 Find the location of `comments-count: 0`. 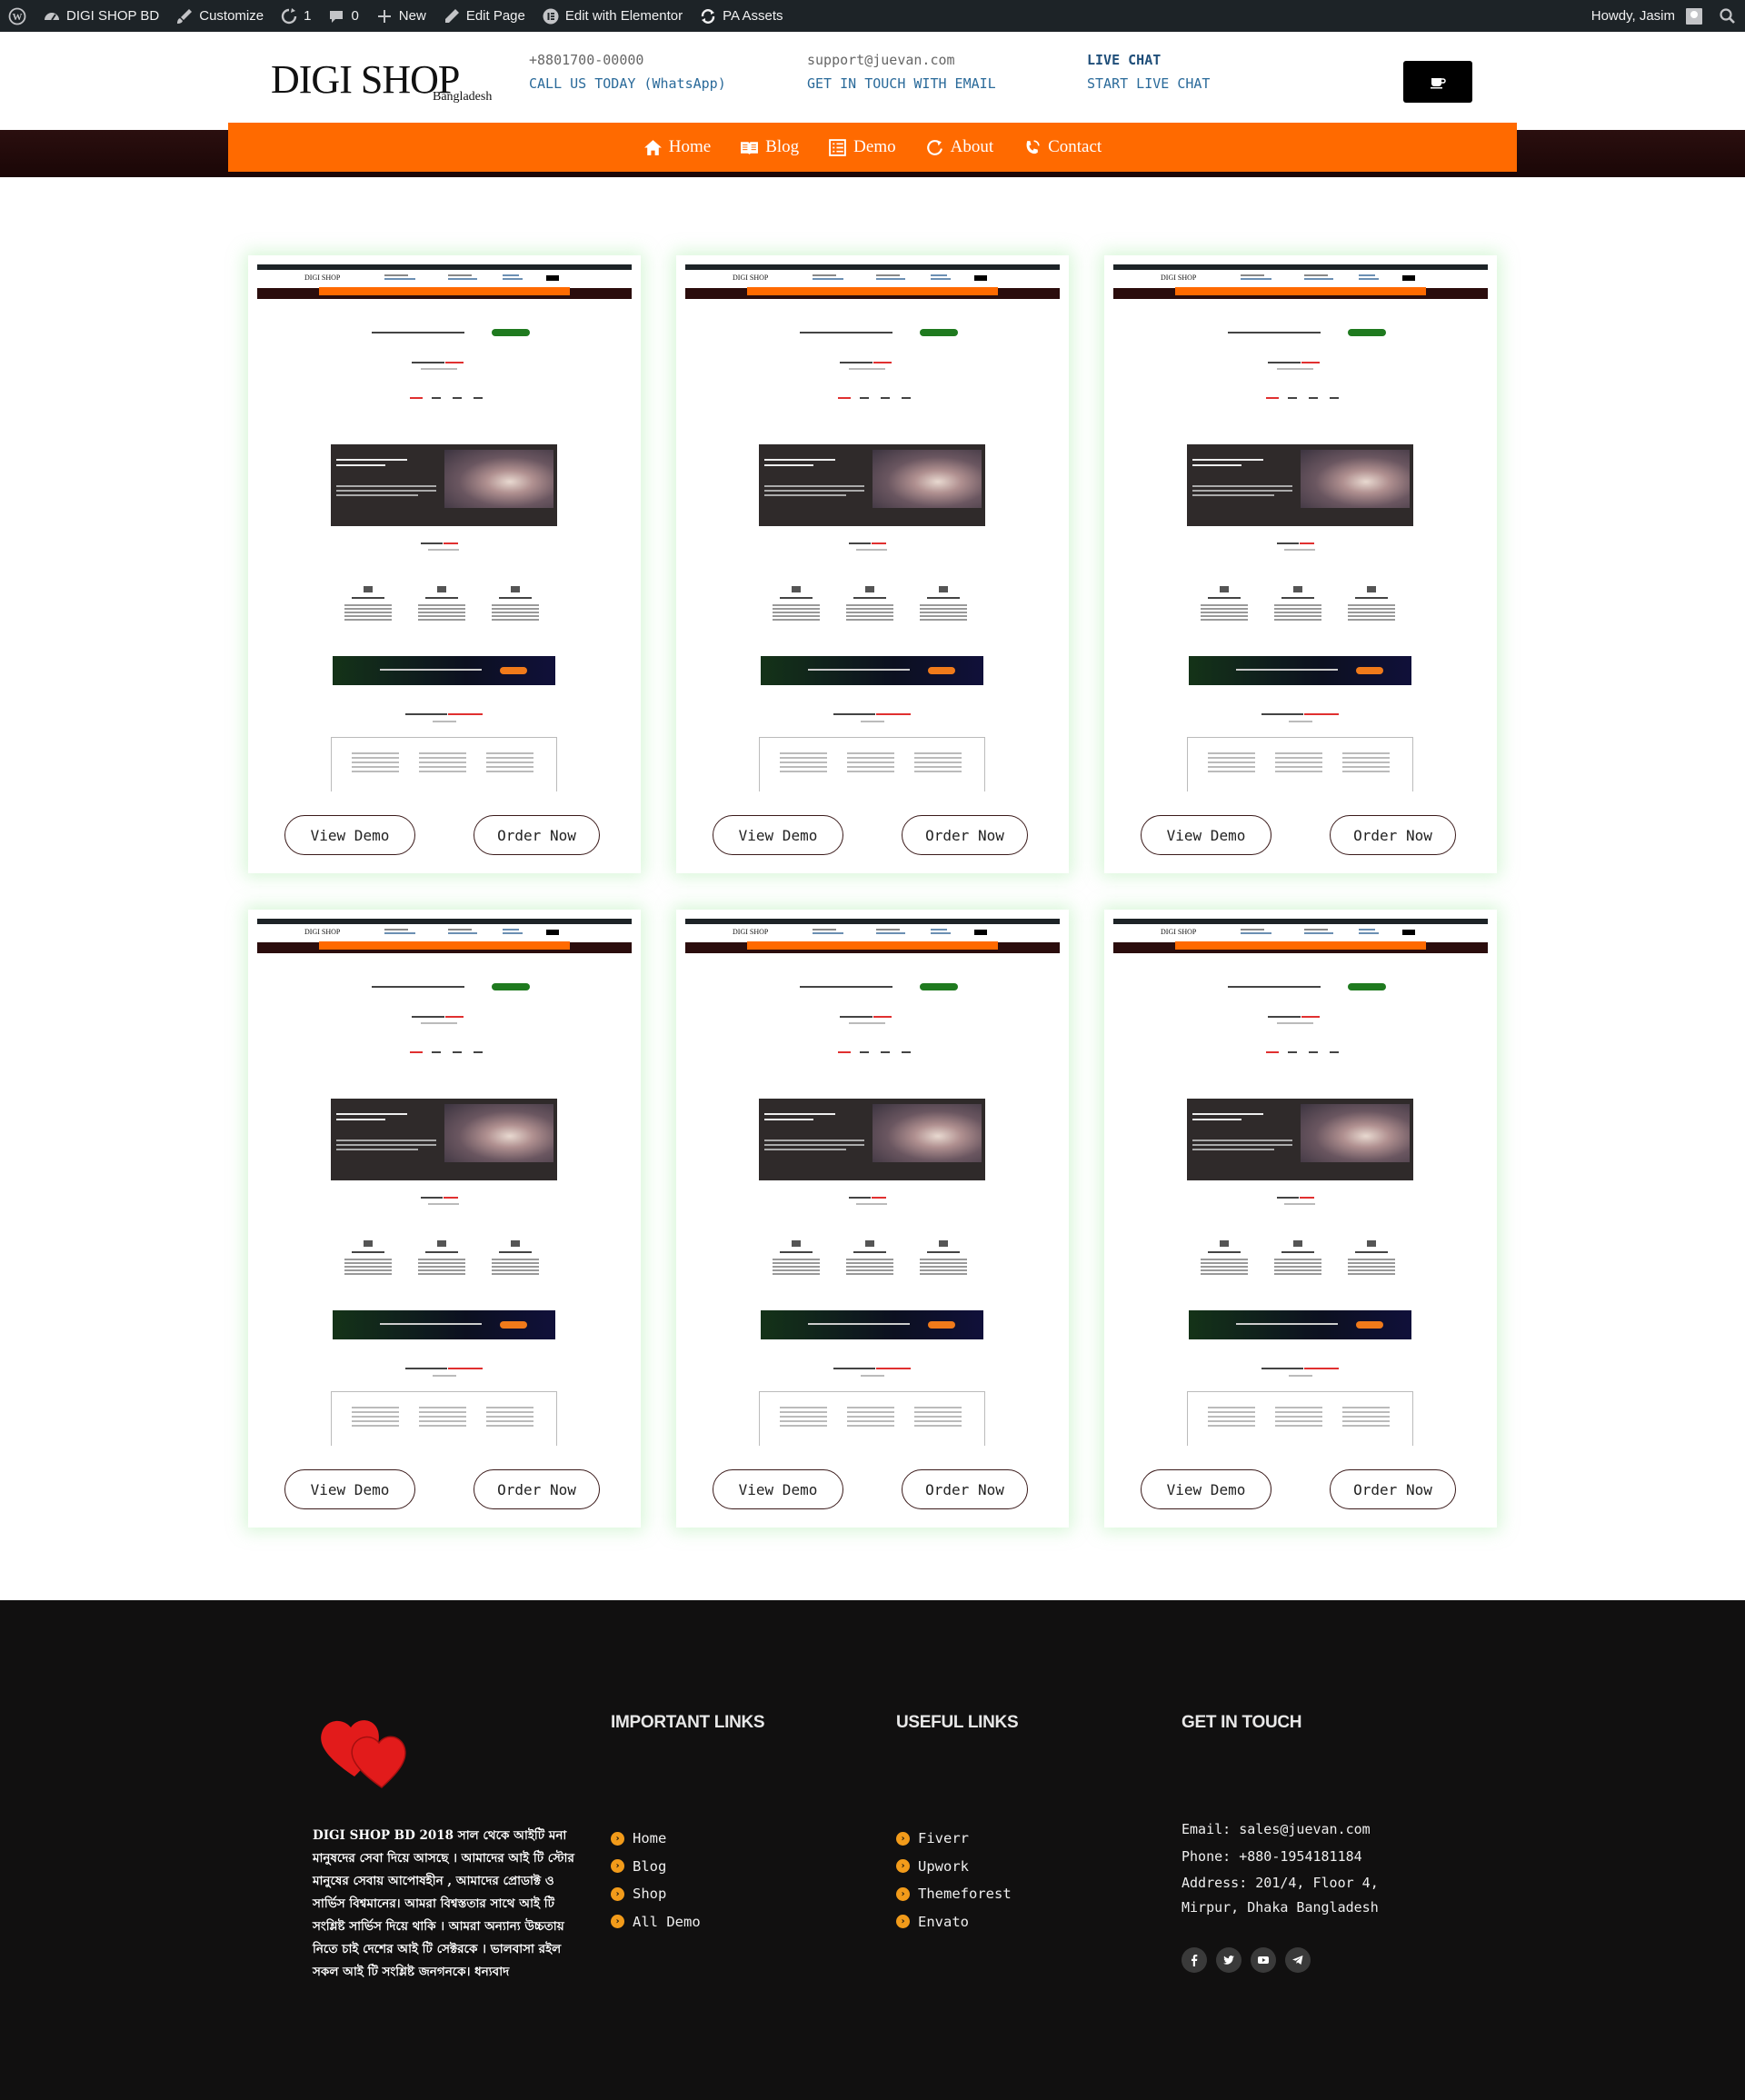

comments-count: 0 is located at coordinates (355, 16).